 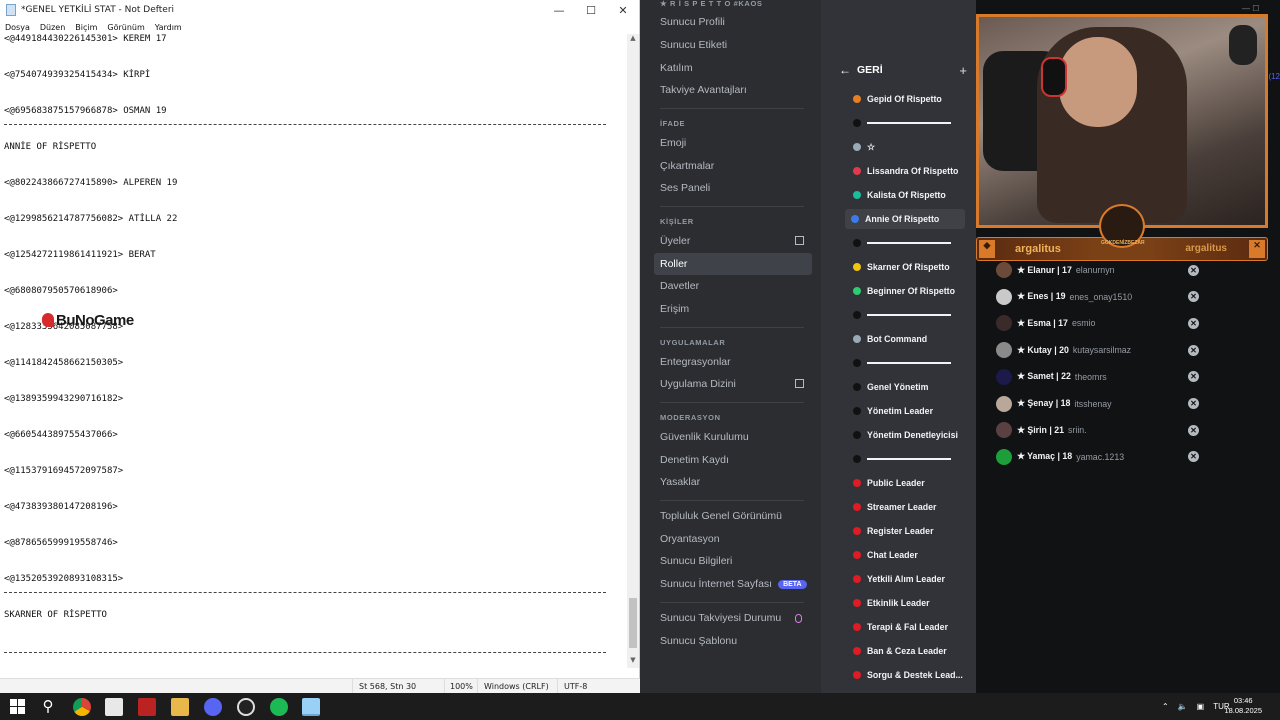 What do you see at coordinates (147, 707) in the screenshot?
I see `voicemeeter-icon` at bounding box center [147, 707].